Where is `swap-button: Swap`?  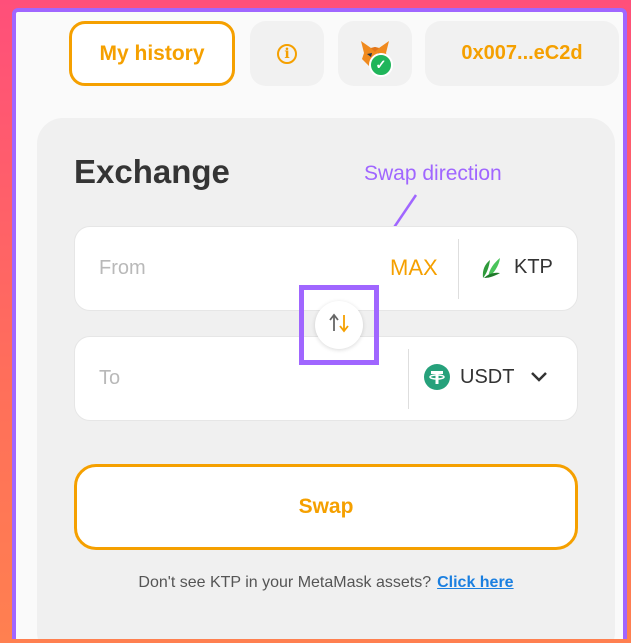
swap-button: Swap is located at coordinates (326, 507).